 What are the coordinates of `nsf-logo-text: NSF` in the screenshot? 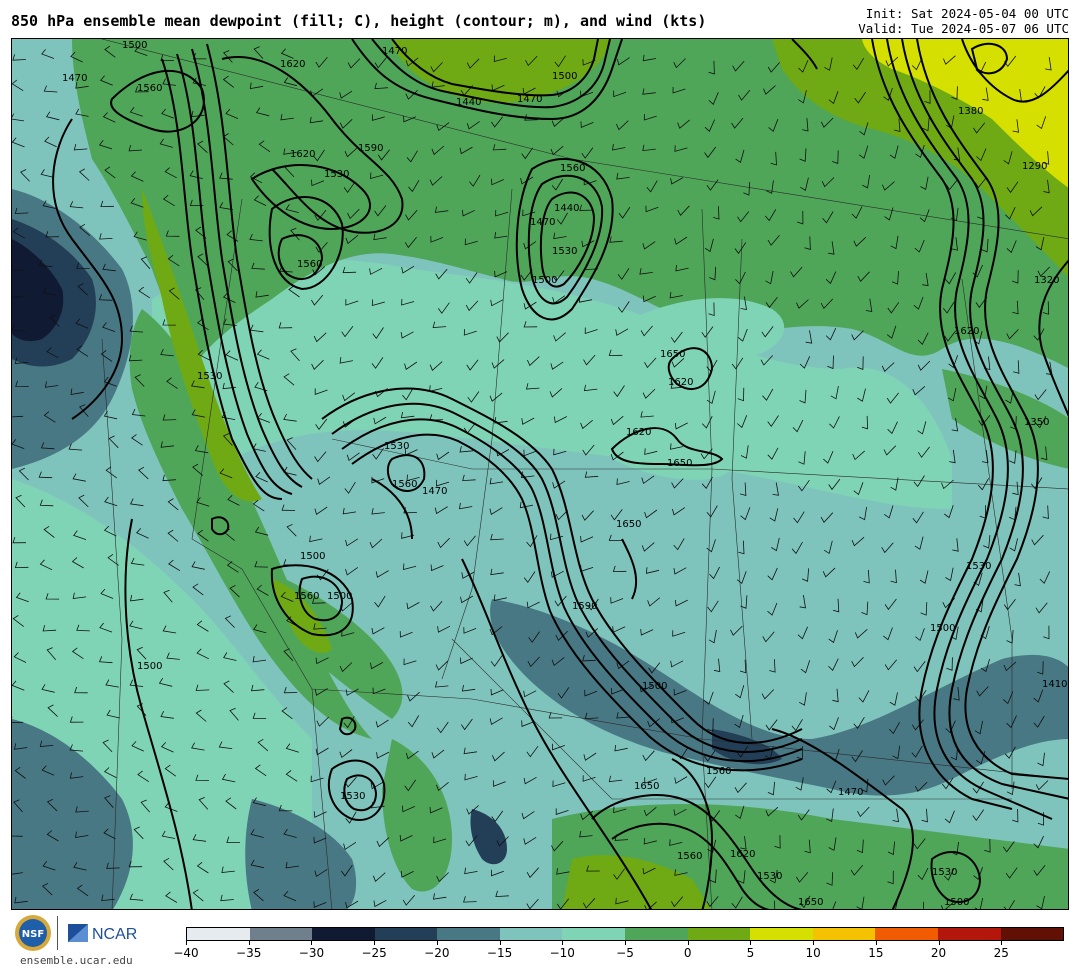 It's located at (33, 934).